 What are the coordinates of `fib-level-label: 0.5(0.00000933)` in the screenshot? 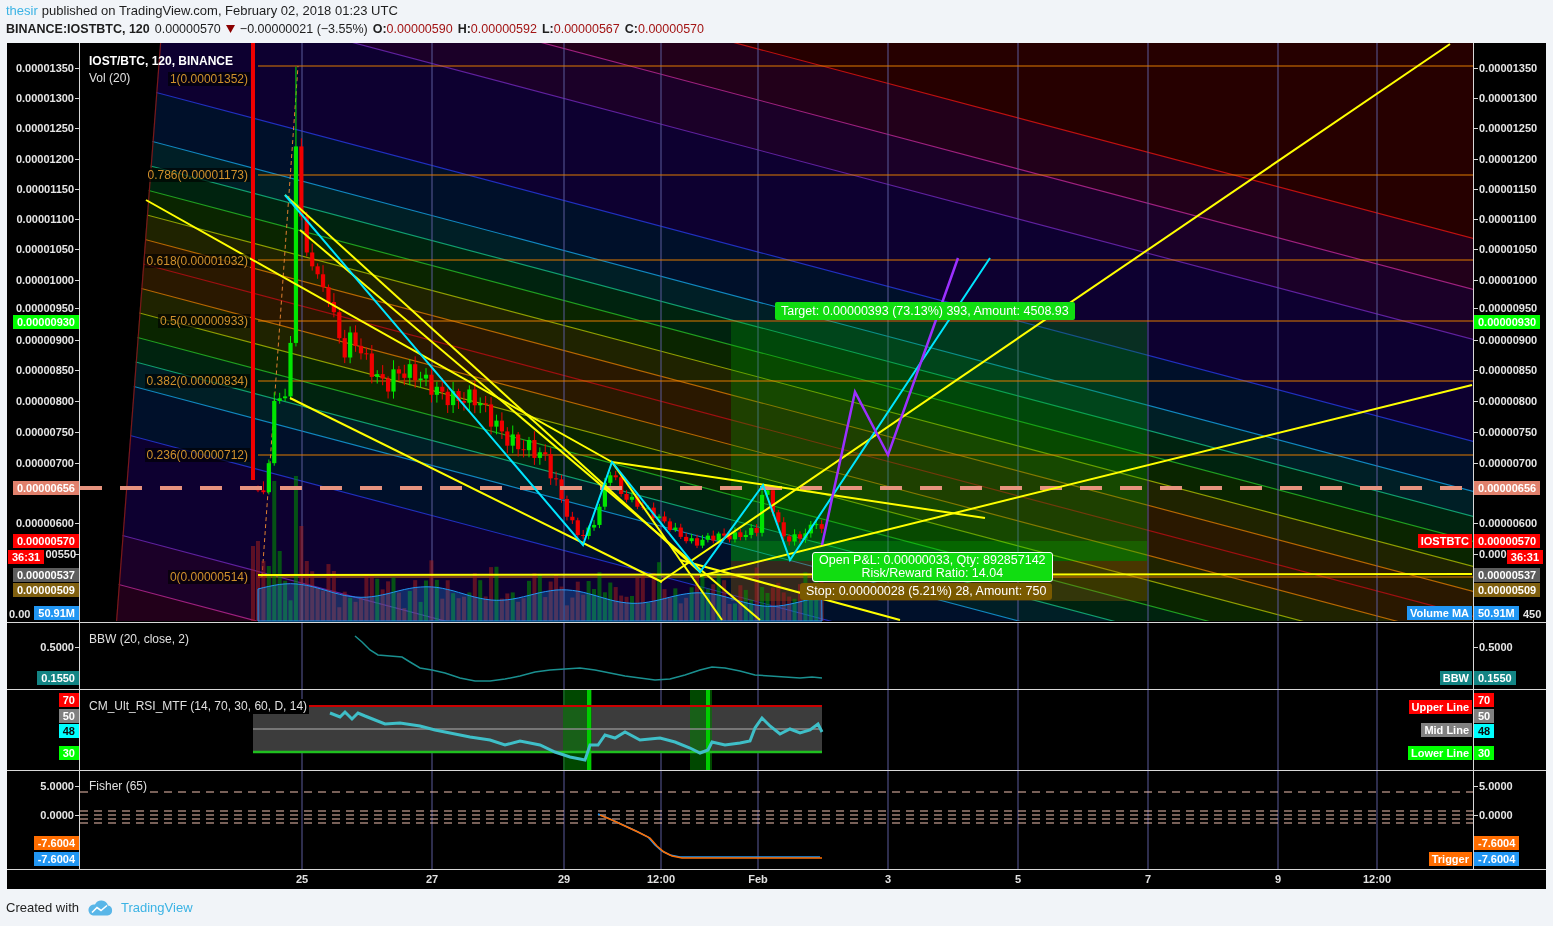 It's located at (203, 321).